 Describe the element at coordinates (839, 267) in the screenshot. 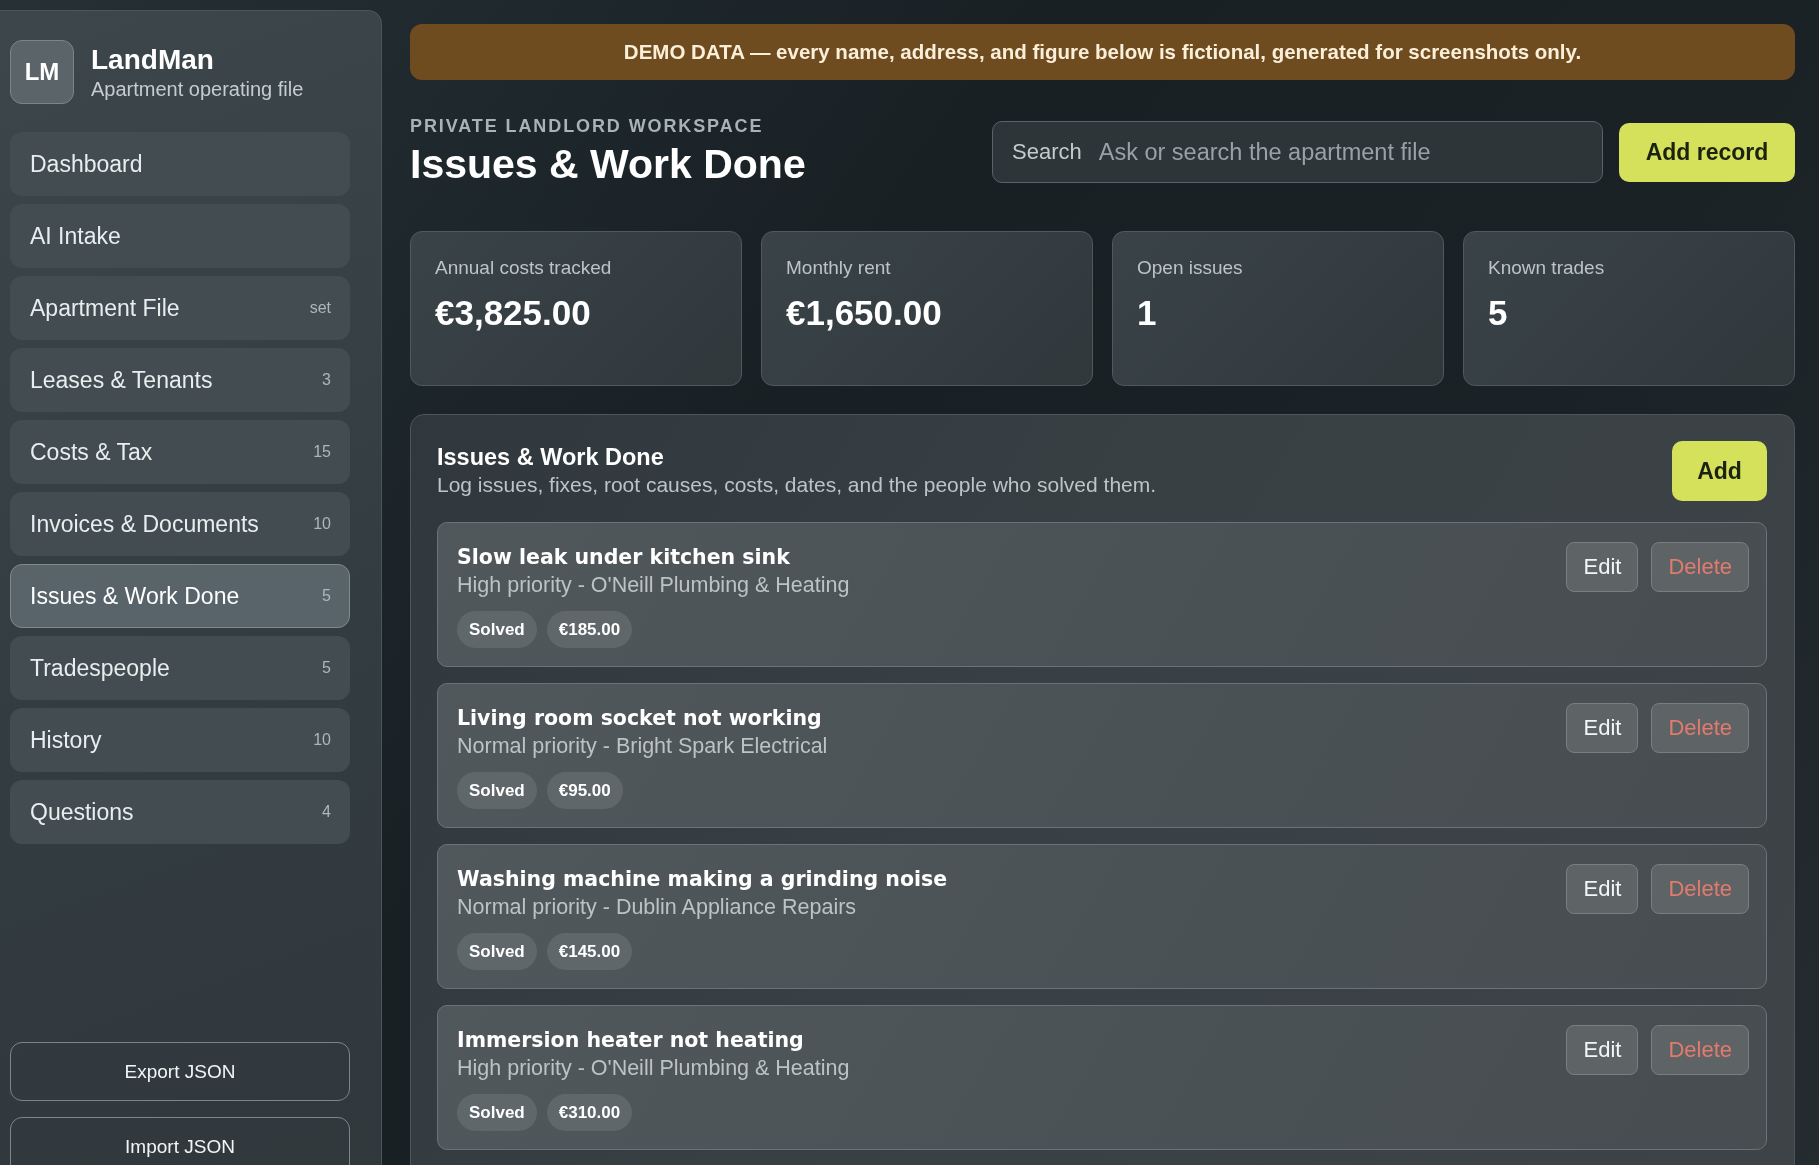

I see `stat-label: Monthly rent` at that location.